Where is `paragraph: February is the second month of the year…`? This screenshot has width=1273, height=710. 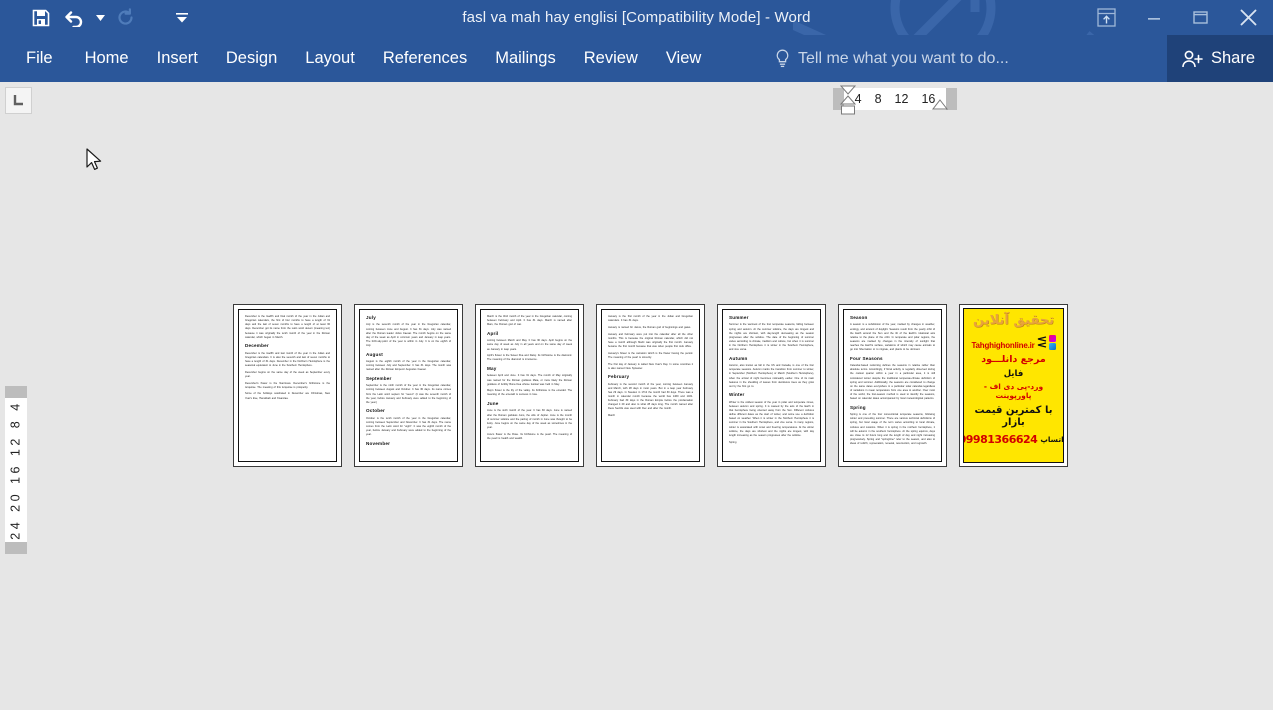 paragraph: February is the second month of the year… is located at coordinates (650, 396).